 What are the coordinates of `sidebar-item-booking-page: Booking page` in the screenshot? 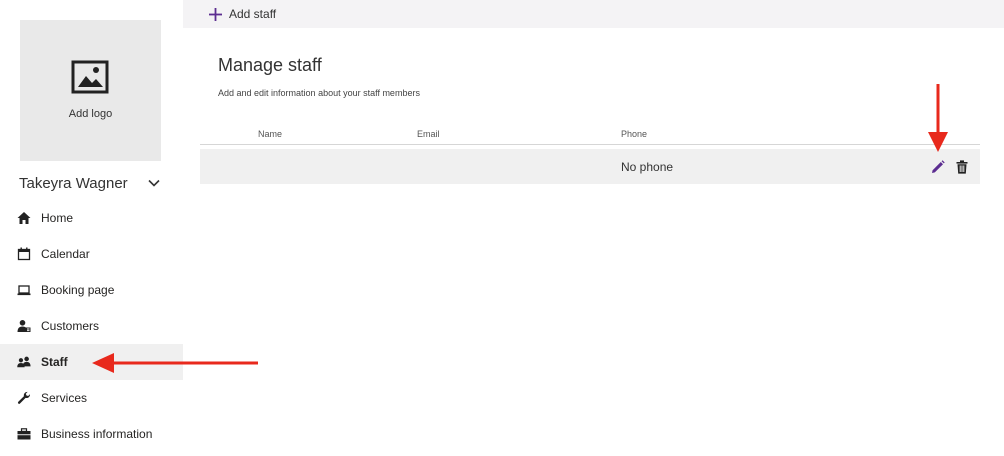 It's located at (91, 290).